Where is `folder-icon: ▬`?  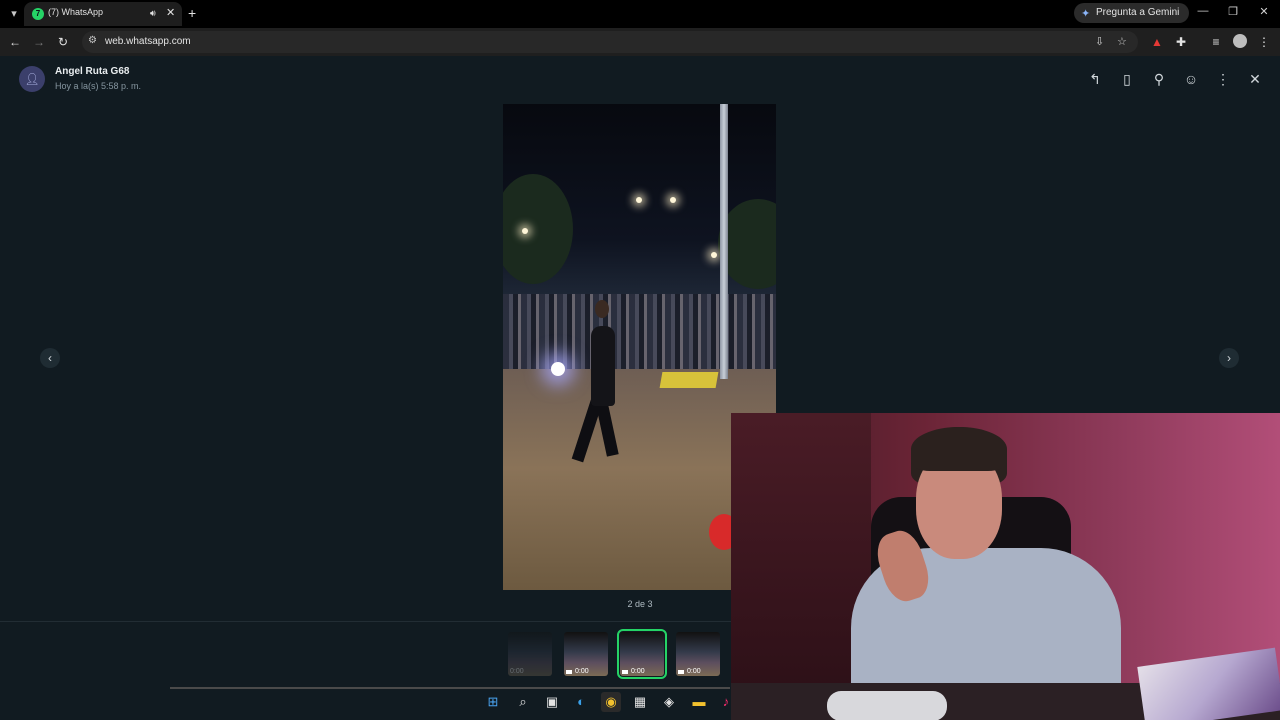
folder-icon: ▬ is located at coordinates (699, 702).